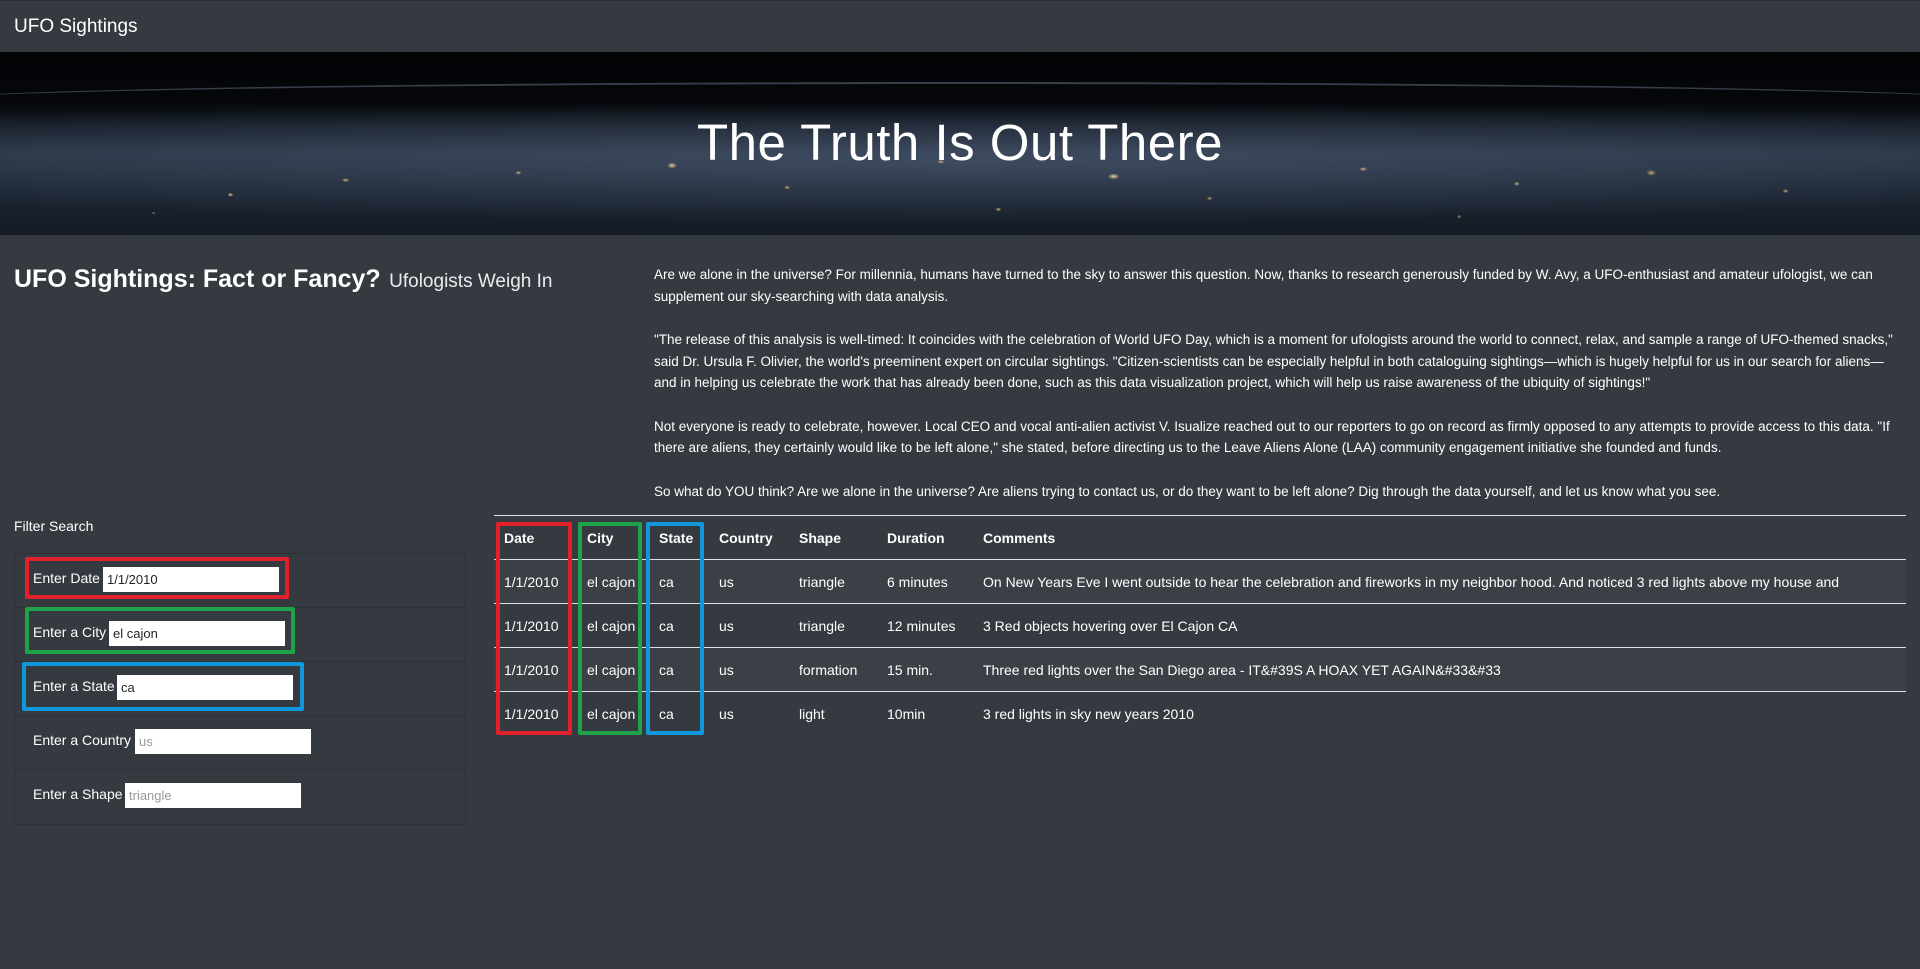 The image size is (1920, 969). Describe the element at coordinates (535, 537) in the screenshot. I see `header-date: Date` at that location.